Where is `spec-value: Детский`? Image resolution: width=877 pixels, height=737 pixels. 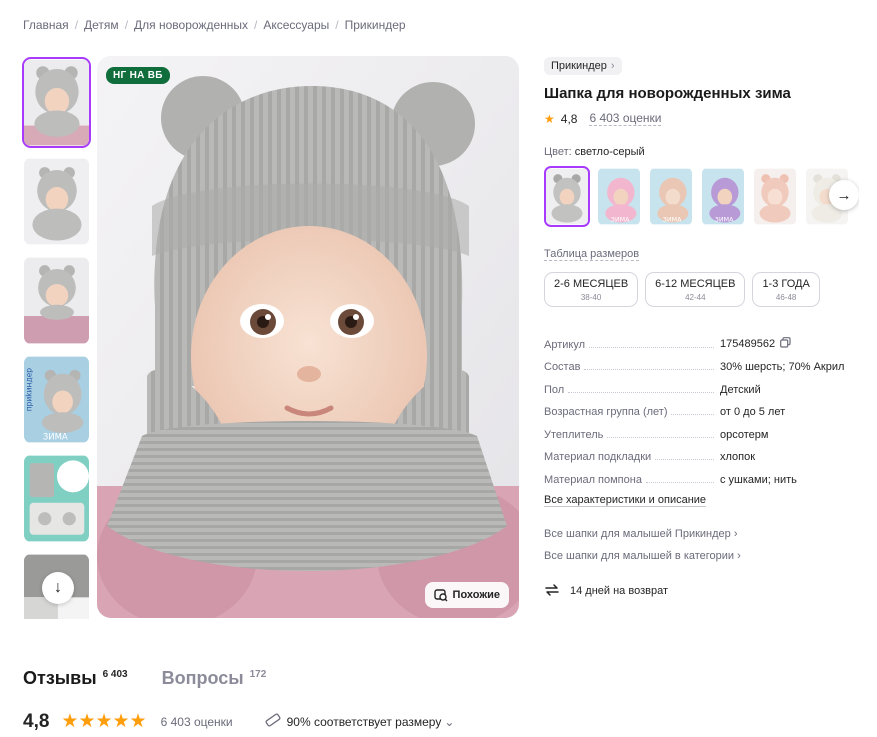 spec-value: Детский is located at coordinates (740, 389).